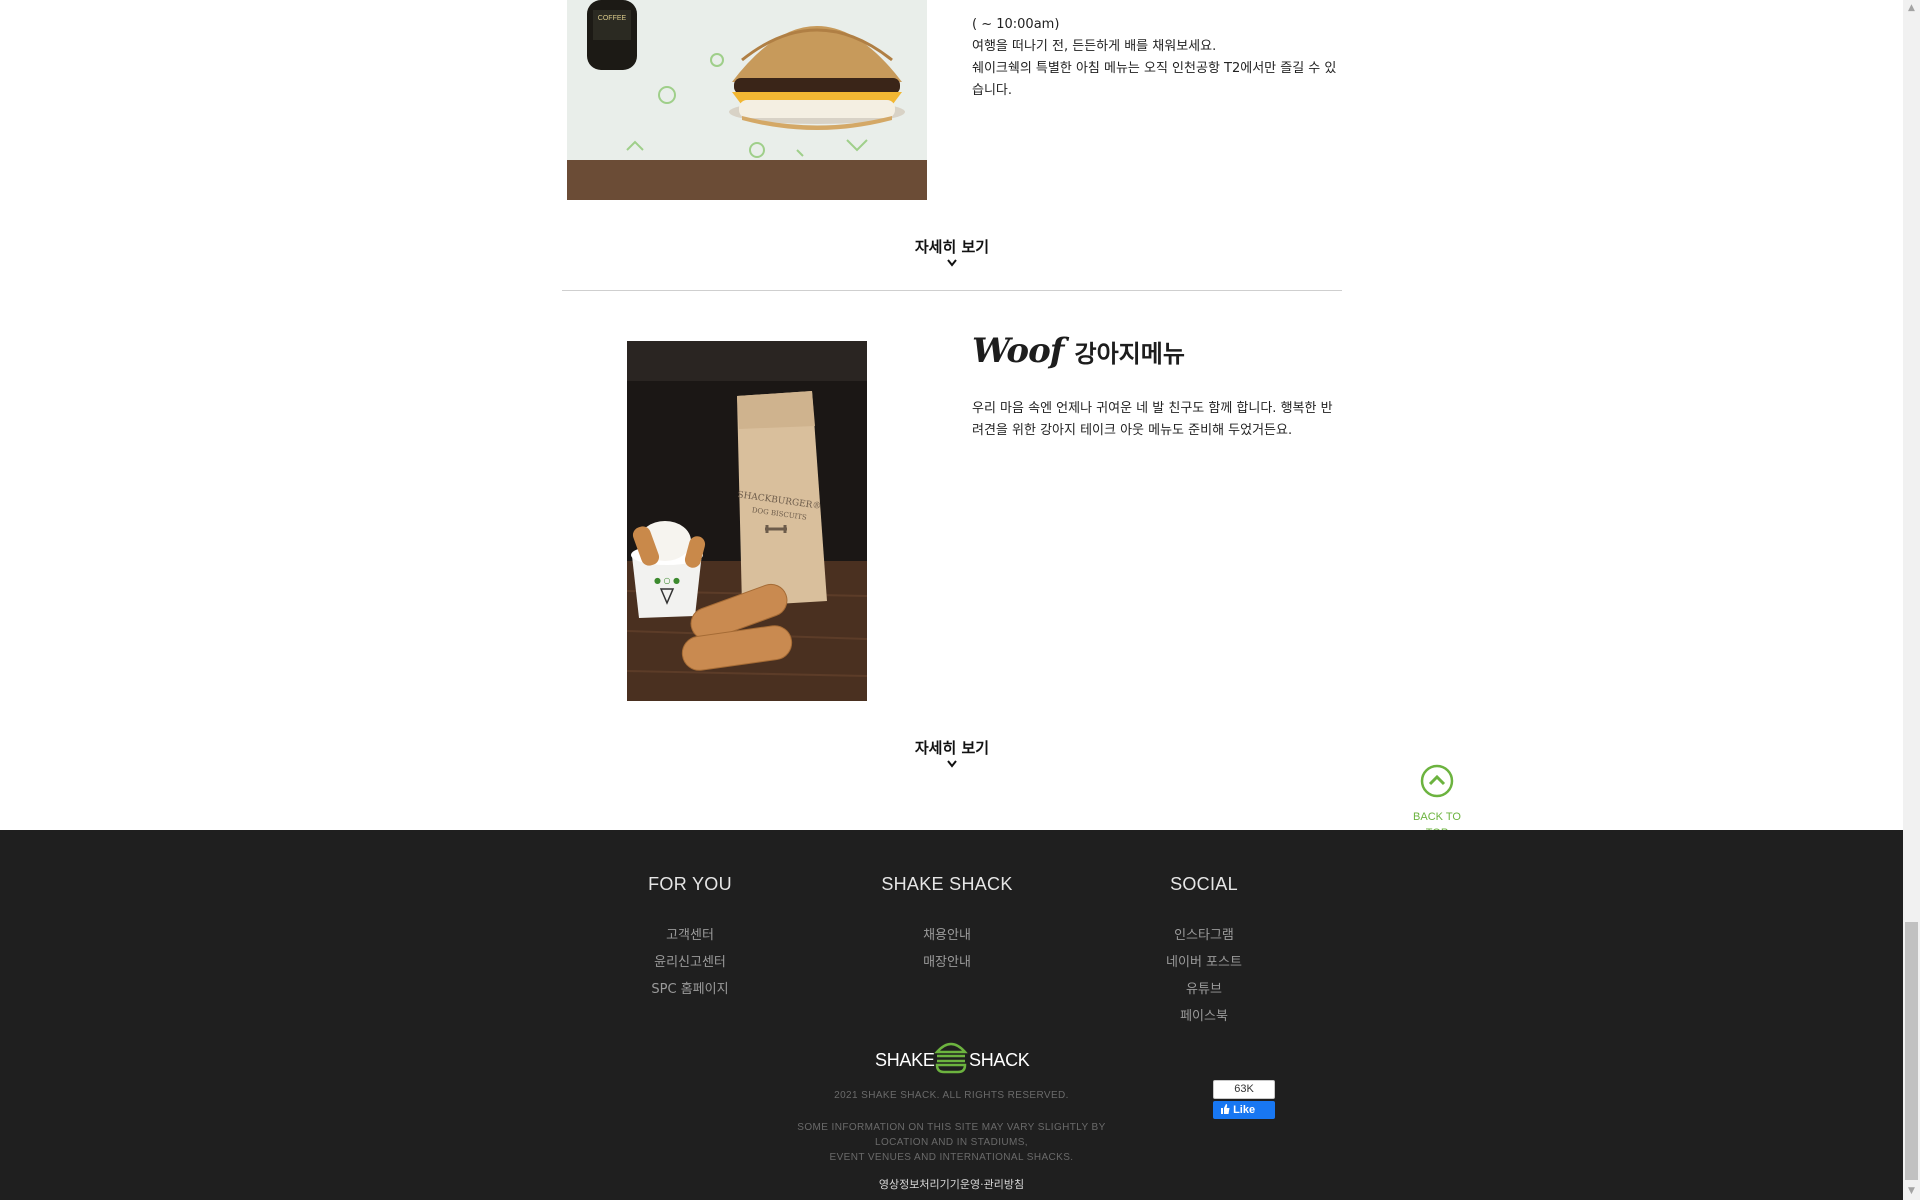 Image resolution: width=1920 pixels, height=1200 pixels. What do you see at coordinates (947, 935) in the screenshot?
I see `footer-link-careers: 채용안내` at bounding box center [947, 935].